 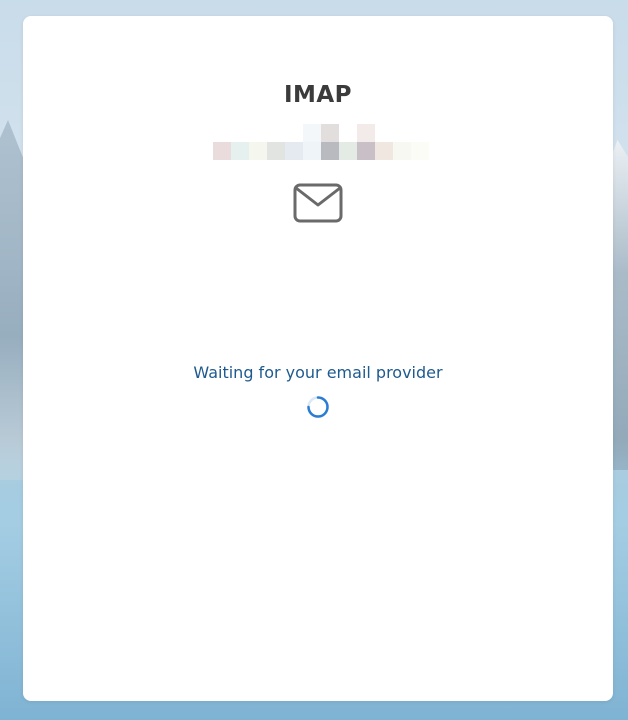 I want to click on loading-spinner, so click(x=318, y=407).